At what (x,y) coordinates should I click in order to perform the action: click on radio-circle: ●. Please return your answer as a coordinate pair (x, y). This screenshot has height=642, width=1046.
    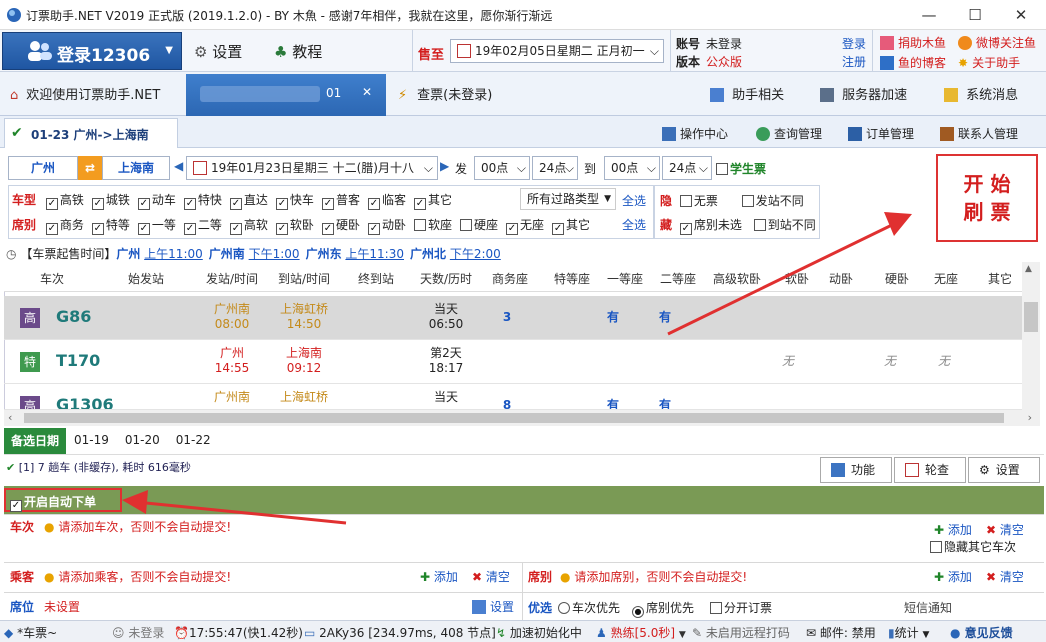
    Looking at the image, I should click on (638, 612).